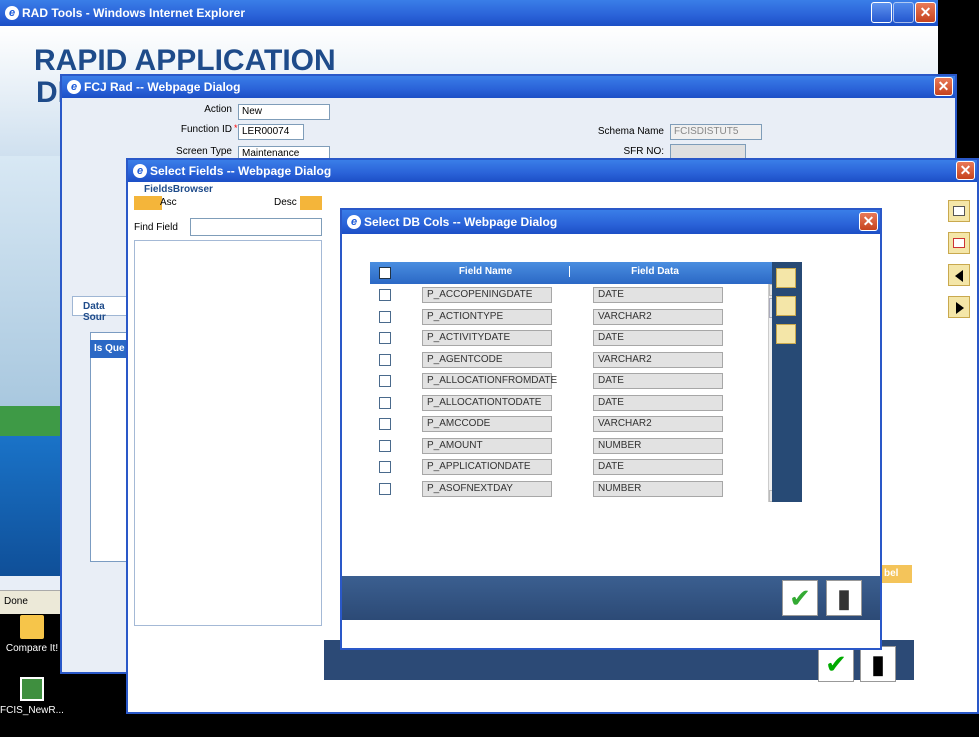 Image resolution: width=979 pixels, height=737 pixels. What do you see at coordinates (110, 447) in the screenshot?
I see `grid-panel` at bounding box center [110, 447].